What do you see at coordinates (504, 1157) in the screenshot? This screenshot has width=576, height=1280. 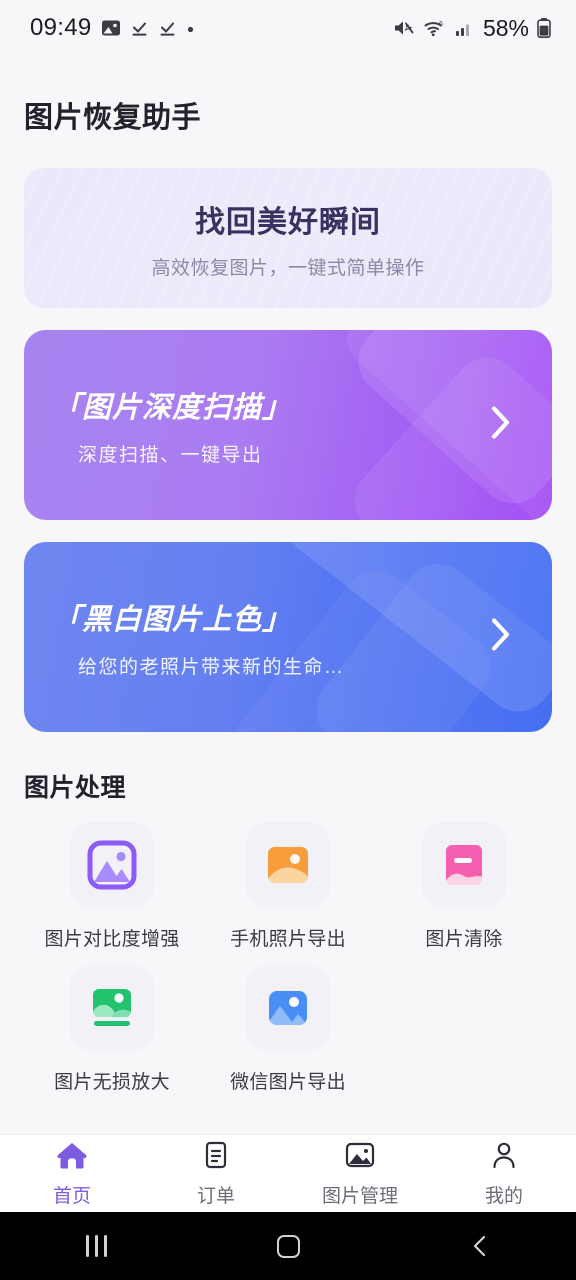 I see `person-icon` at bounding box center [504, 1157].